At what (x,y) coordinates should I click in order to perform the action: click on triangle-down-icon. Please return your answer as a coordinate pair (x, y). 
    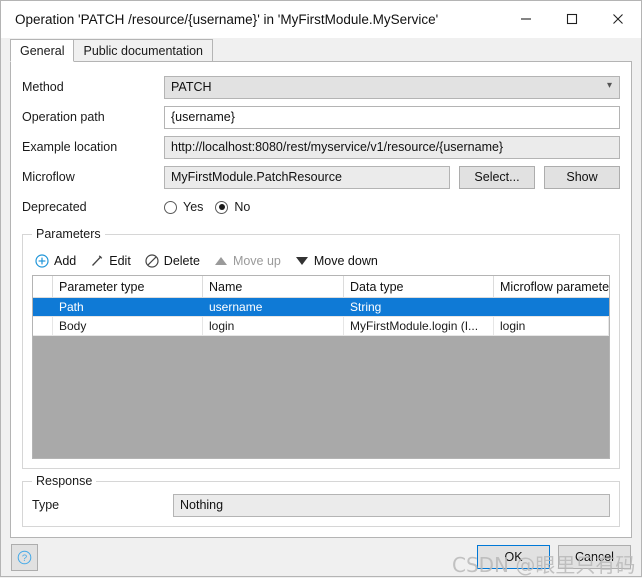
    Looking at the image, I should click on (302, 261).